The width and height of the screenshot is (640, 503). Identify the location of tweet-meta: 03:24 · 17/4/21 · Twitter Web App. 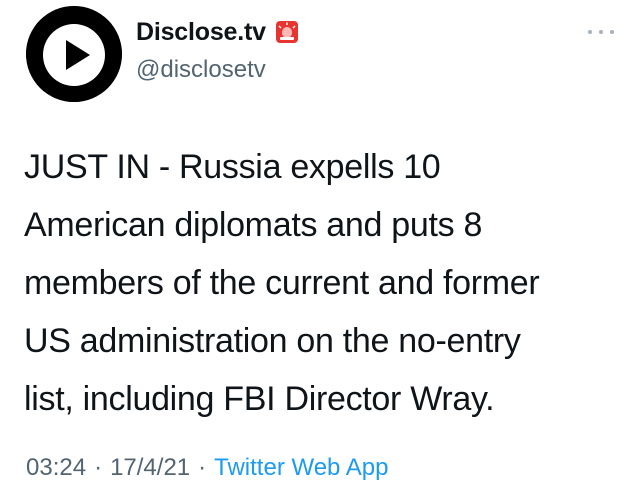
(207, 468).